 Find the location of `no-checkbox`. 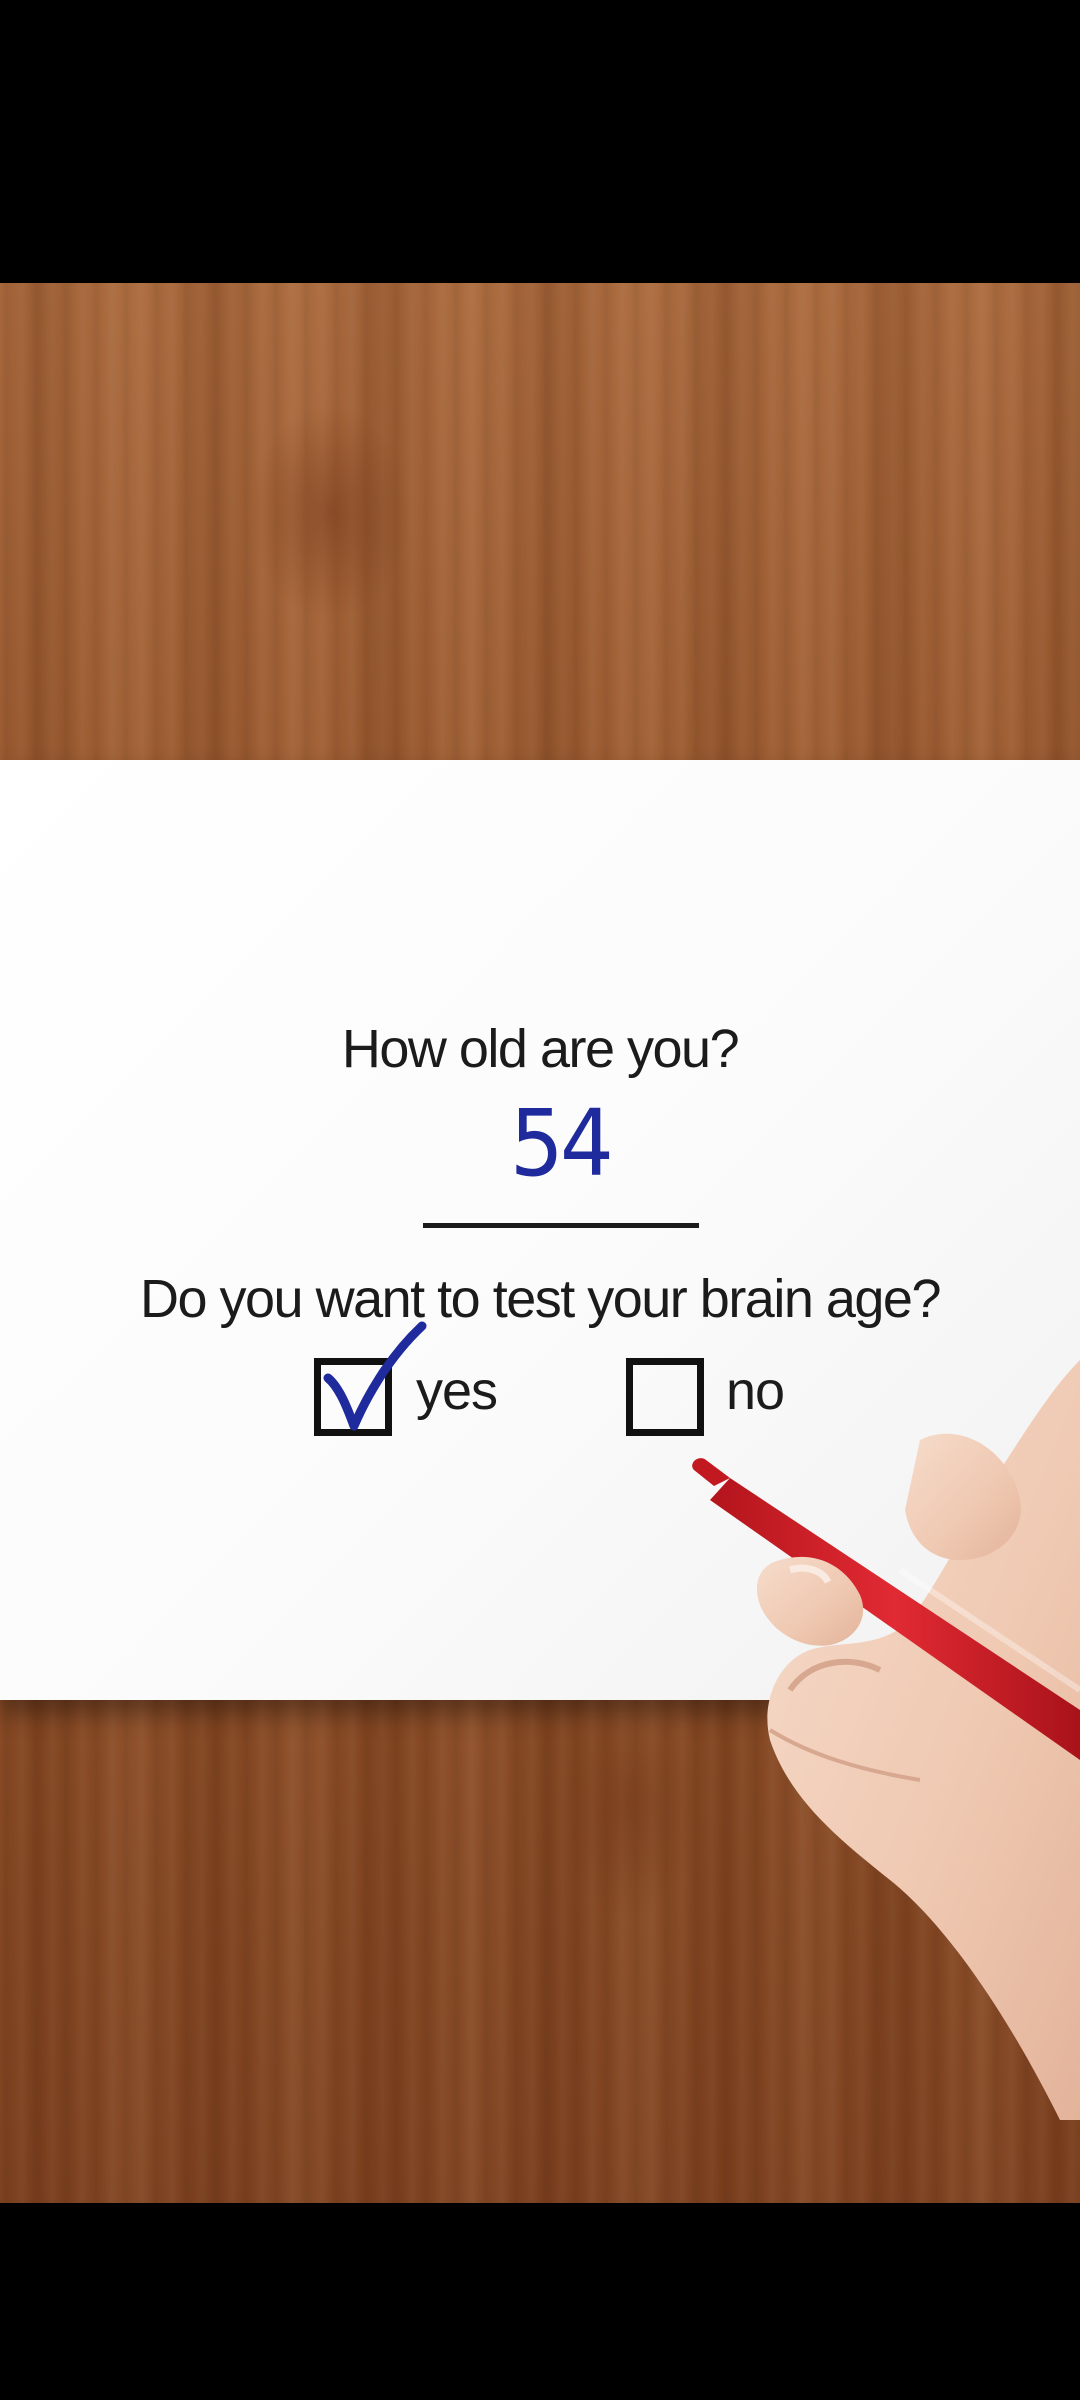

no-checkbox is located at coordinates (665, 1397).